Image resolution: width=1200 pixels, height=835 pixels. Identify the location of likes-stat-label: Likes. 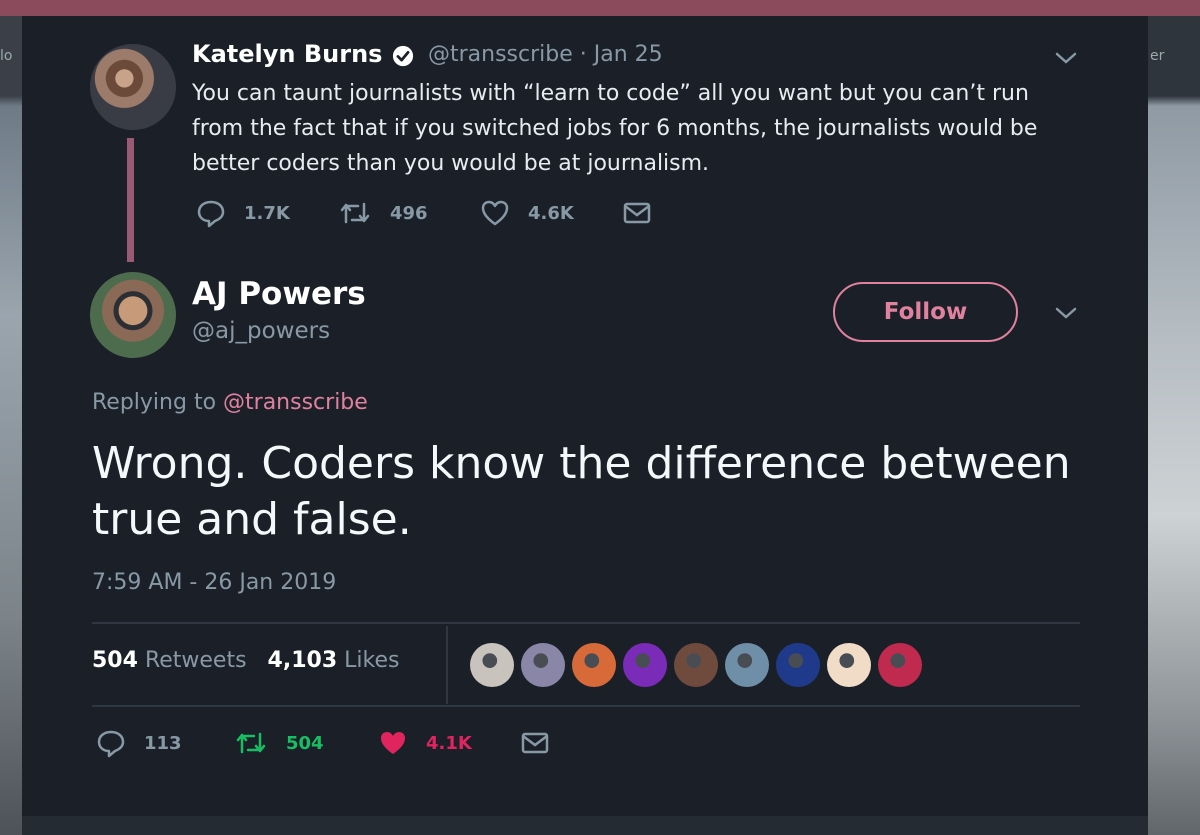
(372, 660).